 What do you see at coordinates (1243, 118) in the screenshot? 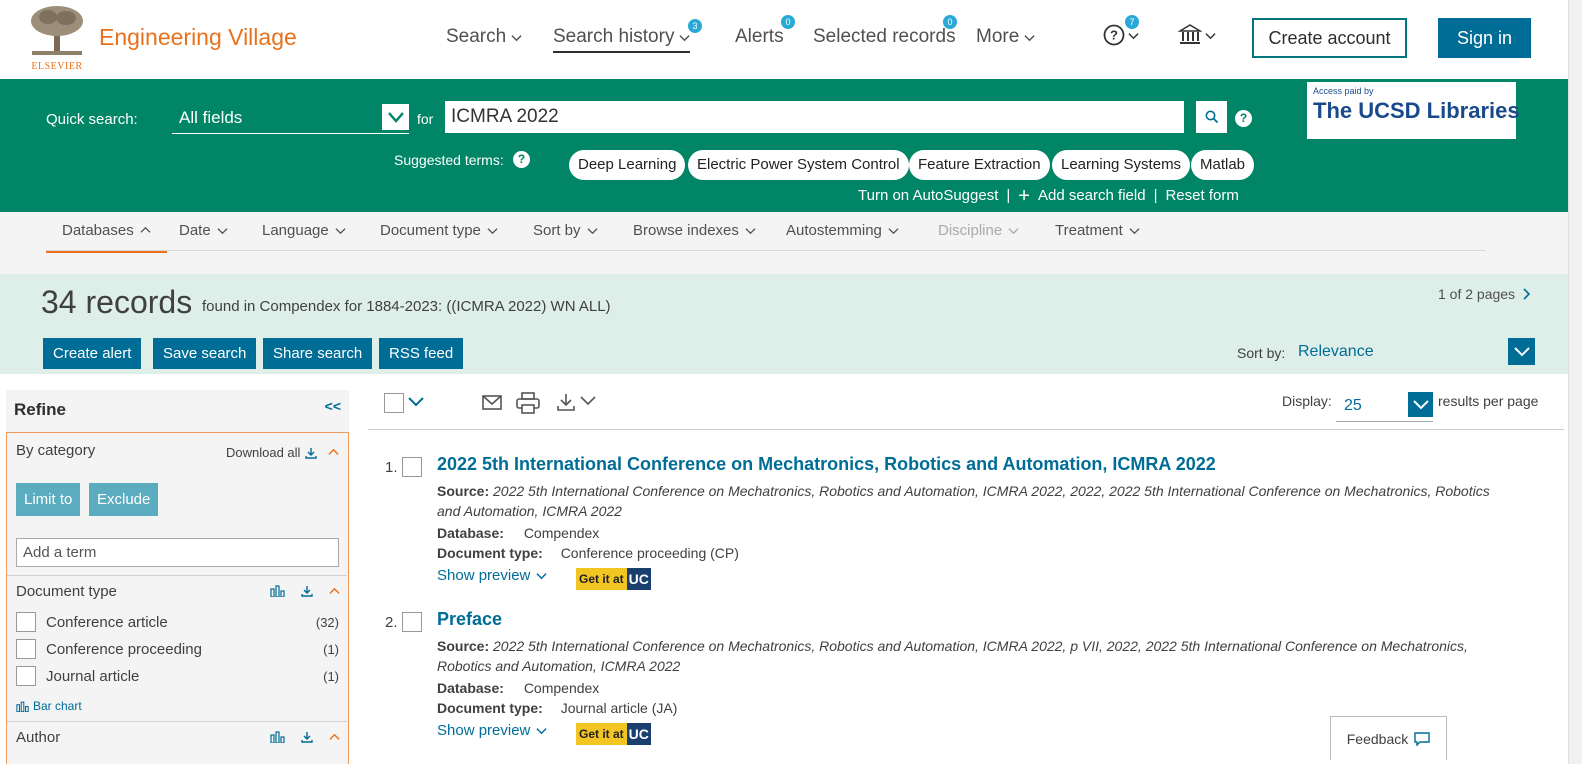
I see `search-help-icon: ?` at bounding box center [1243, 118].